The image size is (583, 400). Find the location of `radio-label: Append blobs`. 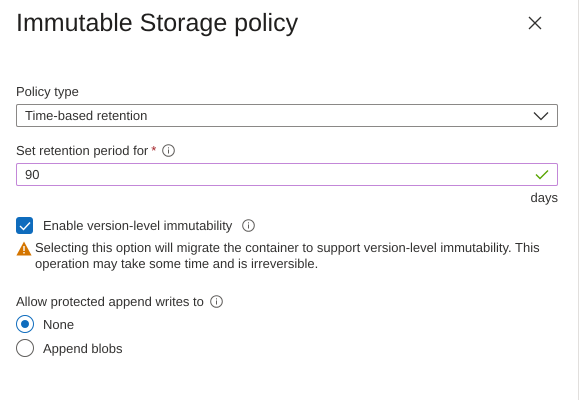

radio-label: Append blobs is located at coordinates (83, 348).